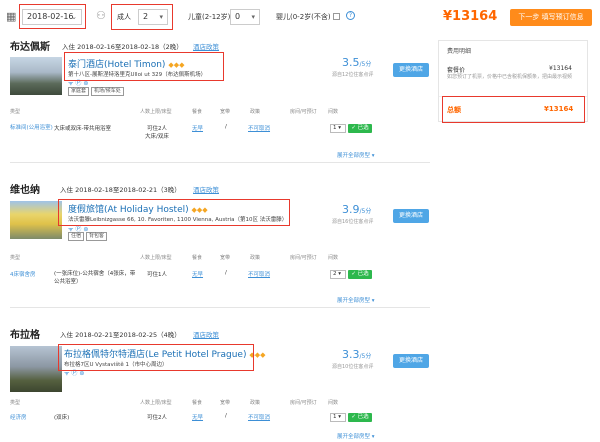 This screenshot has width=600, height=442. Describe the element at coordinates (470, 16) in the screenshot. I see `total-price: ¥13164` at that location.